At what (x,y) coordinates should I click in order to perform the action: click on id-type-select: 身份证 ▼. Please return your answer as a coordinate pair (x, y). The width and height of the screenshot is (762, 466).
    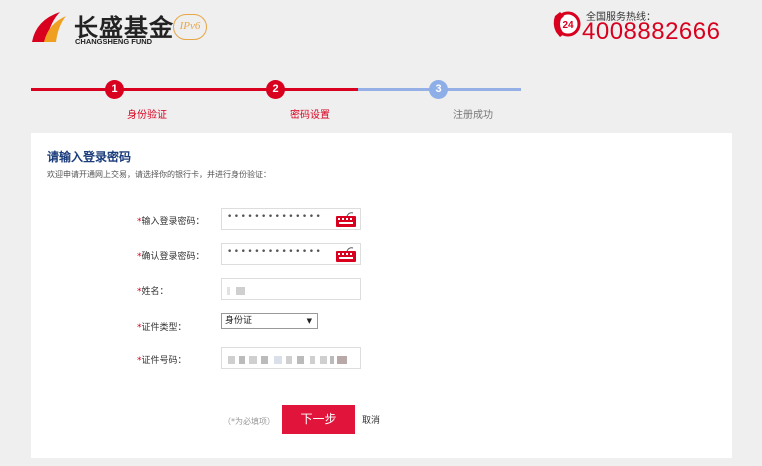
    Looking at the image, I should click on (269, 321).